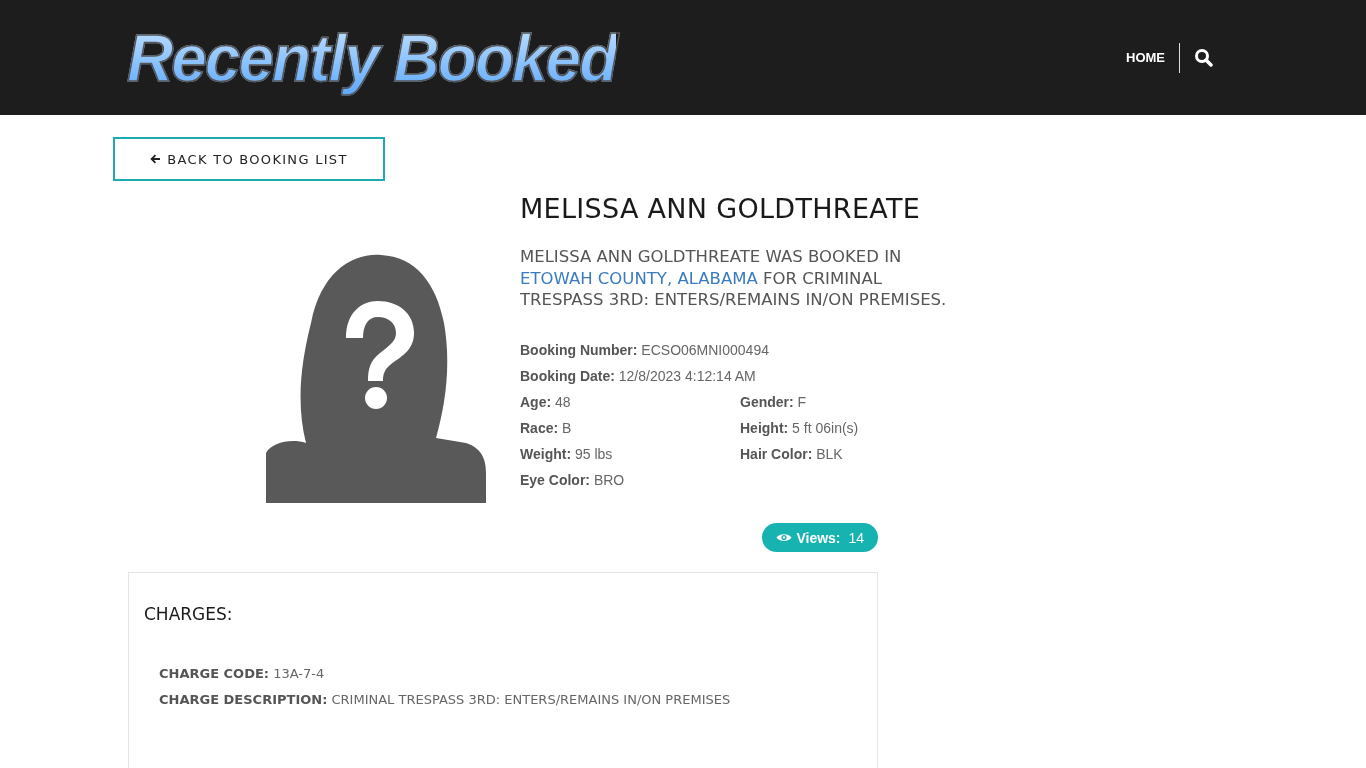  I want to click on nav-link: HOME, so click(1145, 57).